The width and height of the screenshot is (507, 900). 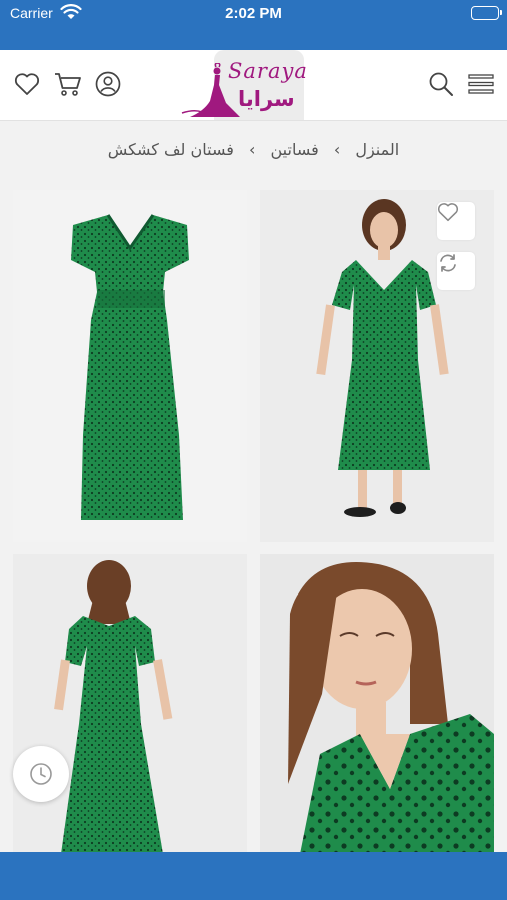 What do you see at coordinates (441, 84) in the screenshot?
I see `search-icon` at bounding box center [441, 84].